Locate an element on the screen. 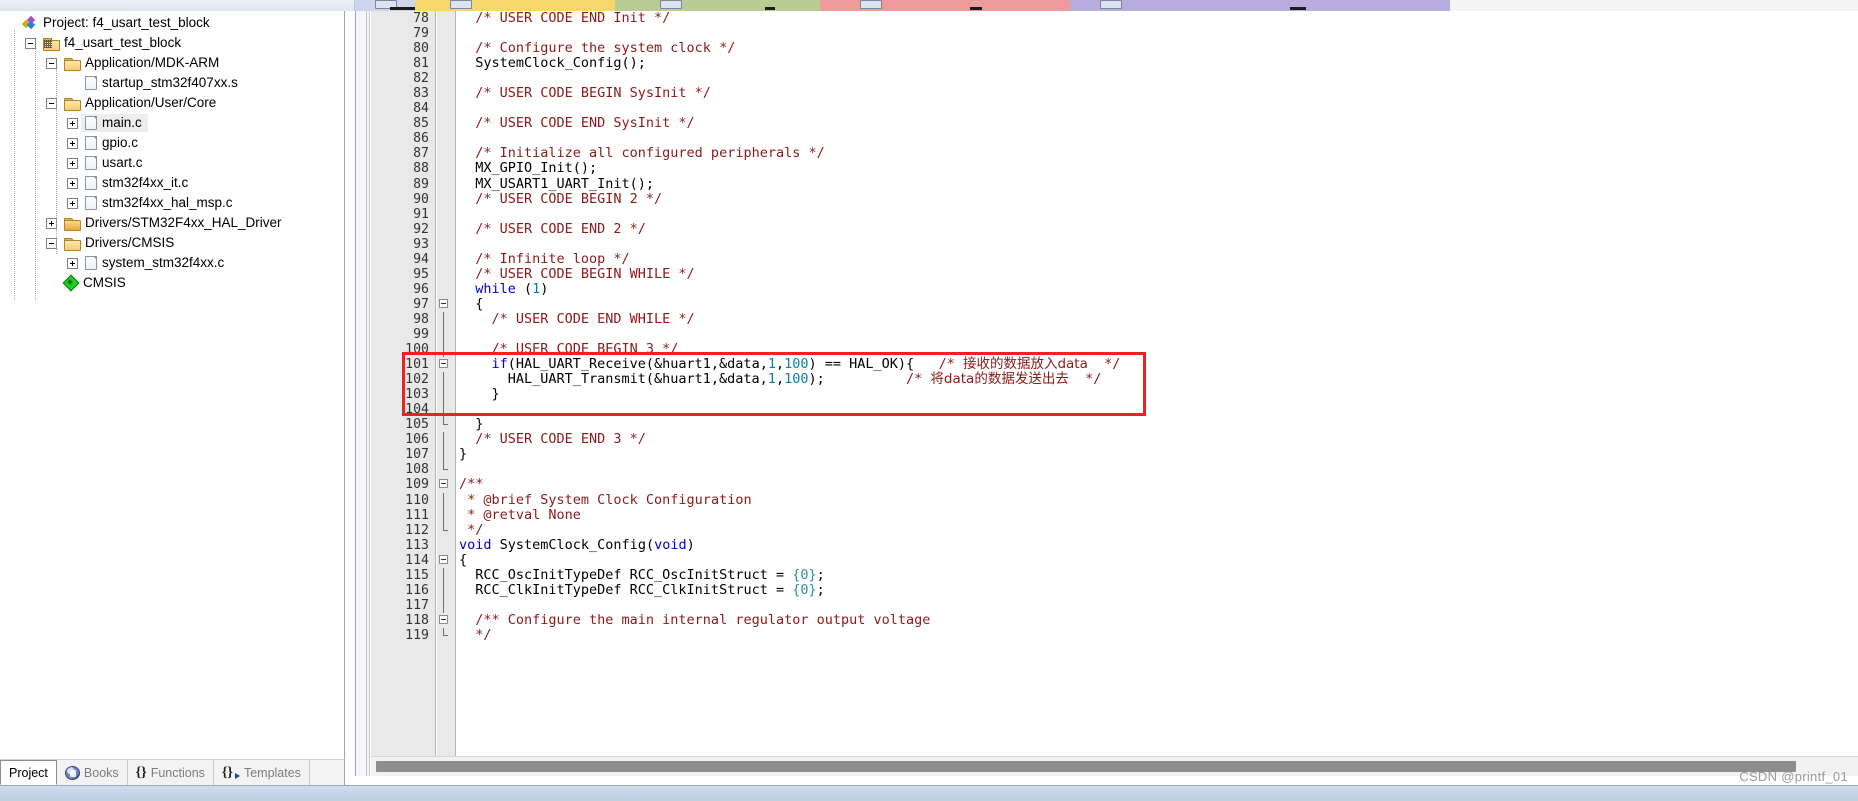 The width and height of the screenshot is (1858, 801). tree-item-content: CMSIS is located at coordinates (96, 283).